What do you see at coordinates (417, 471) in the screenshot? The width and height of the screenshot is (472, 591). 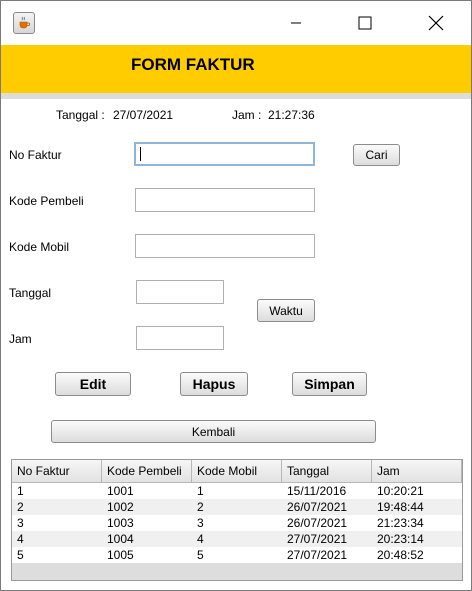 I see `column-header-jam: Jam` at bounding box center [417, 471].